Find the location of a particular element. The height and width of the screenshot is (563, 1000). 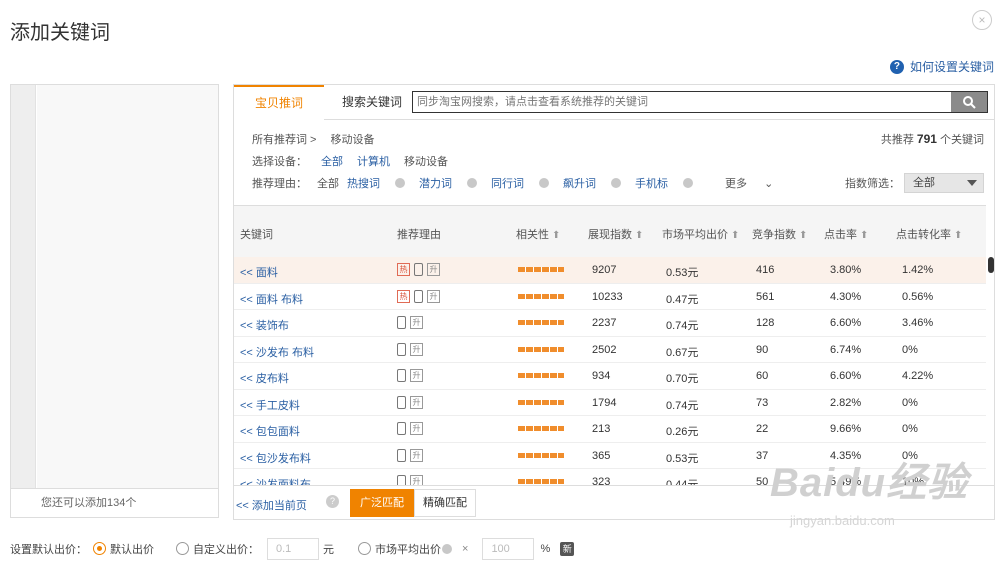

table-row: << 包包面料 升 213 0.26元 22 9.66% 0% is located at coordinates (610, 429).